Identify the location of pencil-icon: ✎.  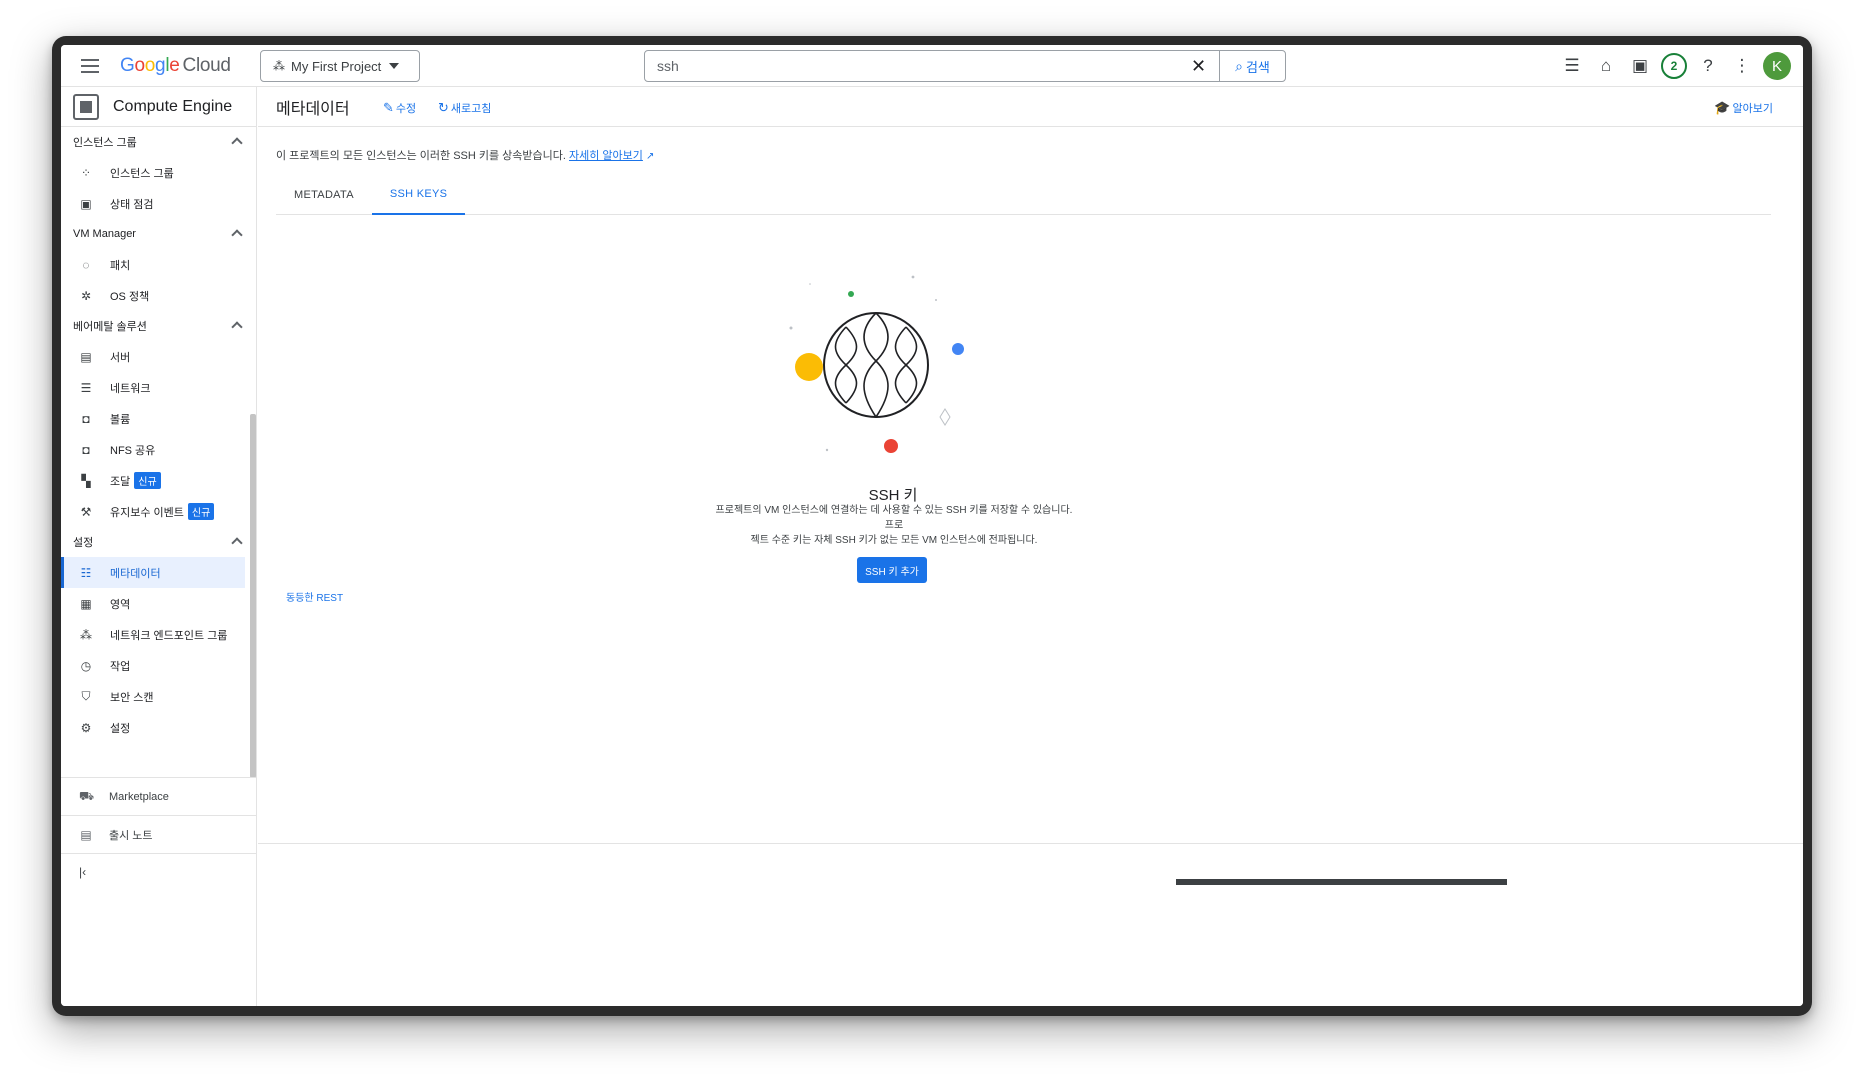
(388, 107).